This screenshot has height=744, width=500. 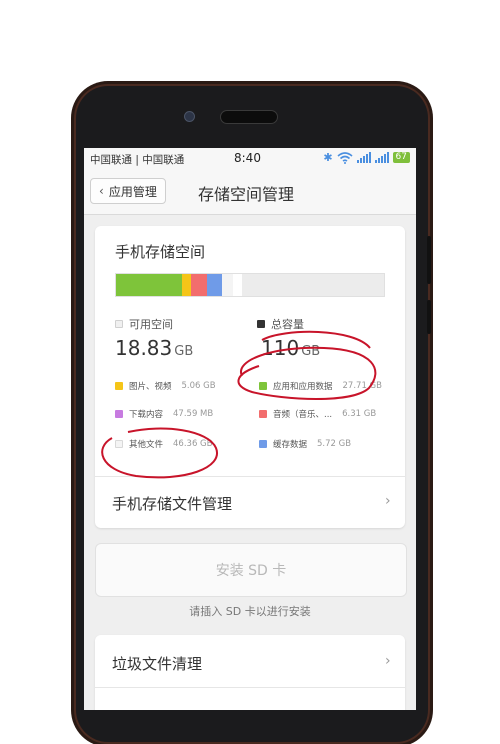 I want to click on available-label: 可用空间, so click(x=151, y=324).